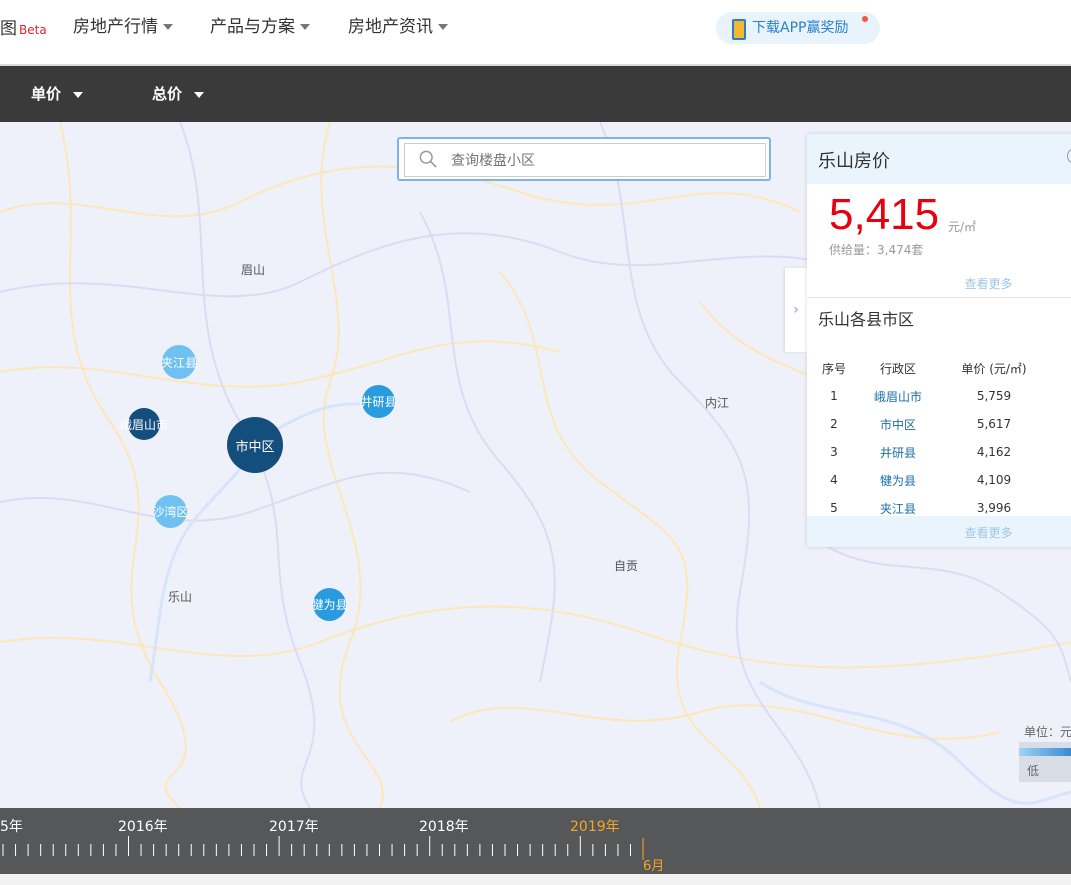 This screenshot has height=885, width=1071. I want to click on panel-header: 乐山房价, so click(939, 159).